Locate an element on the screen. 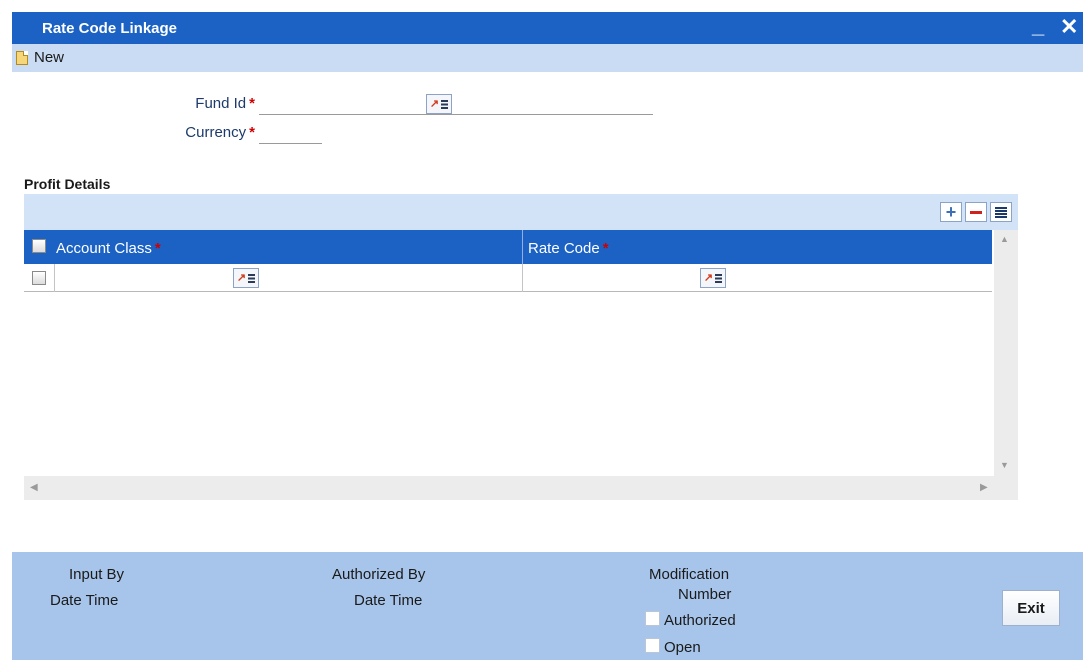 The image size is (1083, 660). number-label: Number is located at coordinates (705, 594).